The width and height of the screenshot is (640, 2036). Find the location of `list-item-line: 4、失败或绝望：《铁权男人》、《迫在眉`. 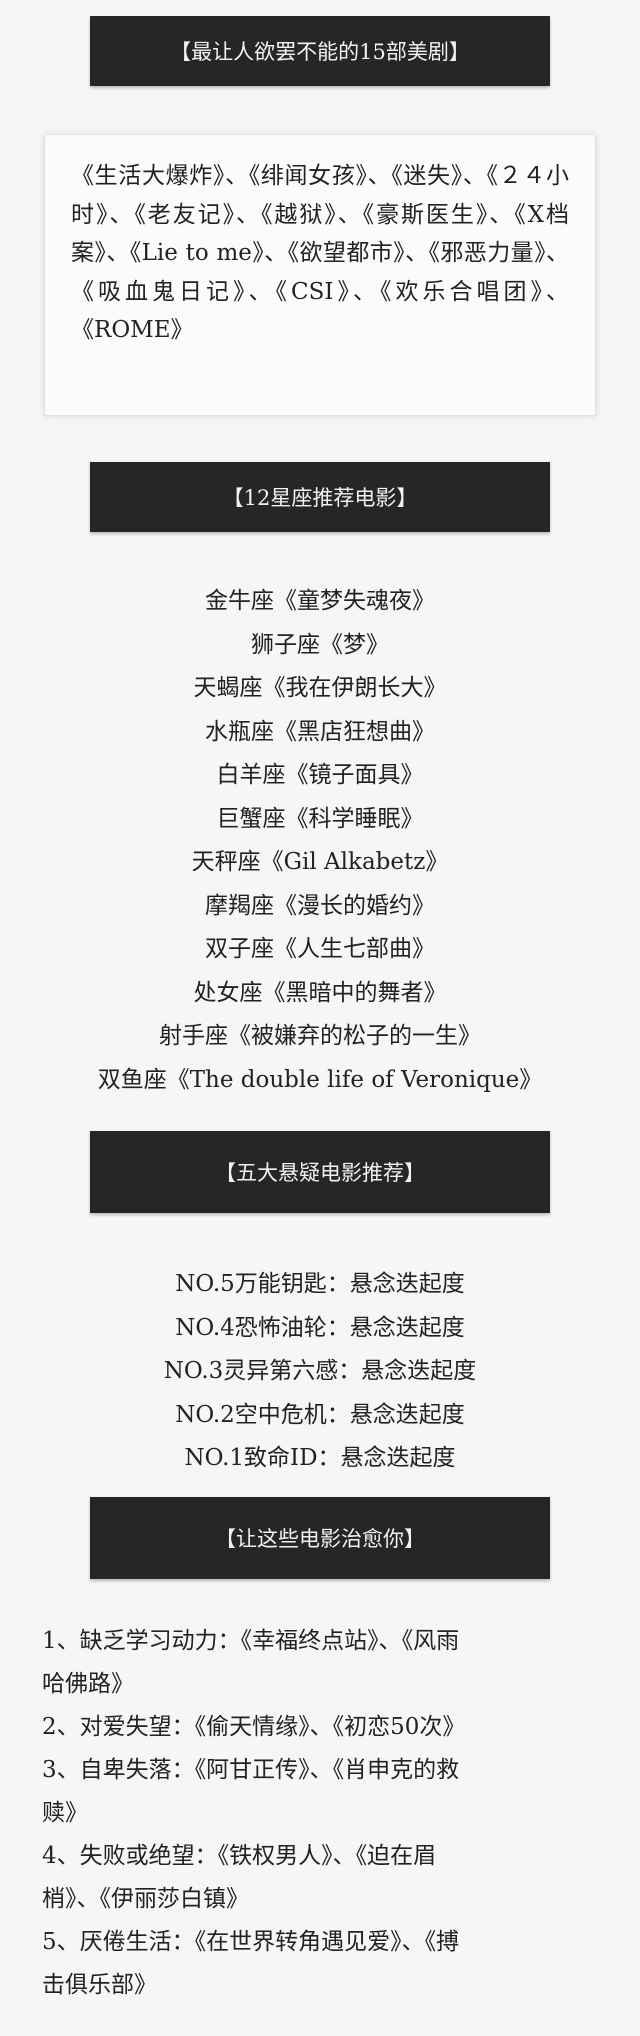

list-item-line: 4、失败或绝望：《铁权男人》、《迫在眉 is located at coordinates (239, 1856).